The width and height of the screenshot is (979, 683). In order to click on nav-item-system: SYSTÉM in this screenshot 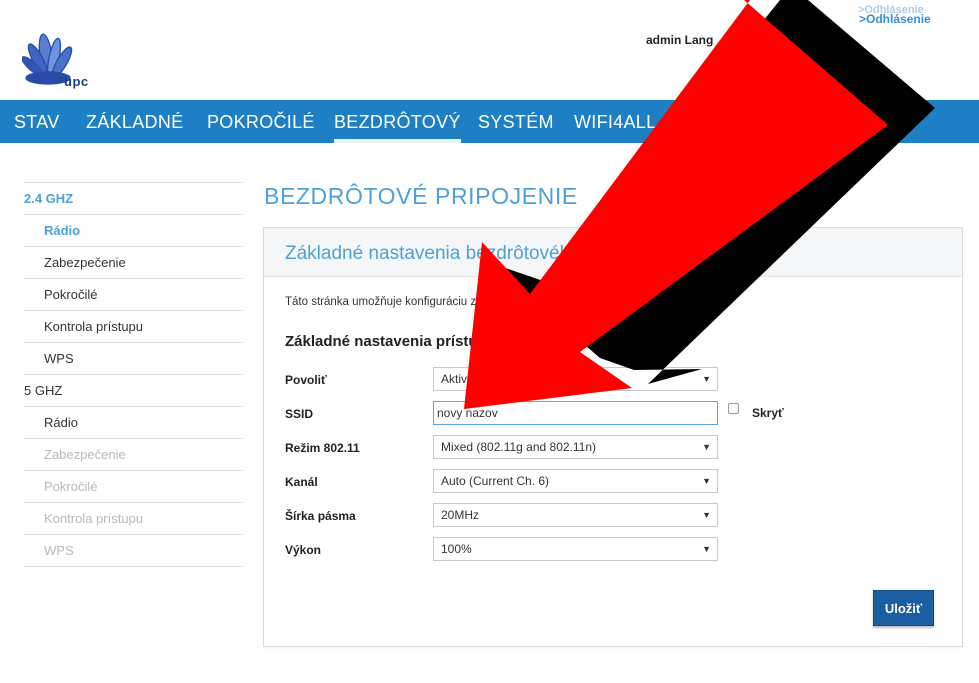, I will do `click(516, 121)`.